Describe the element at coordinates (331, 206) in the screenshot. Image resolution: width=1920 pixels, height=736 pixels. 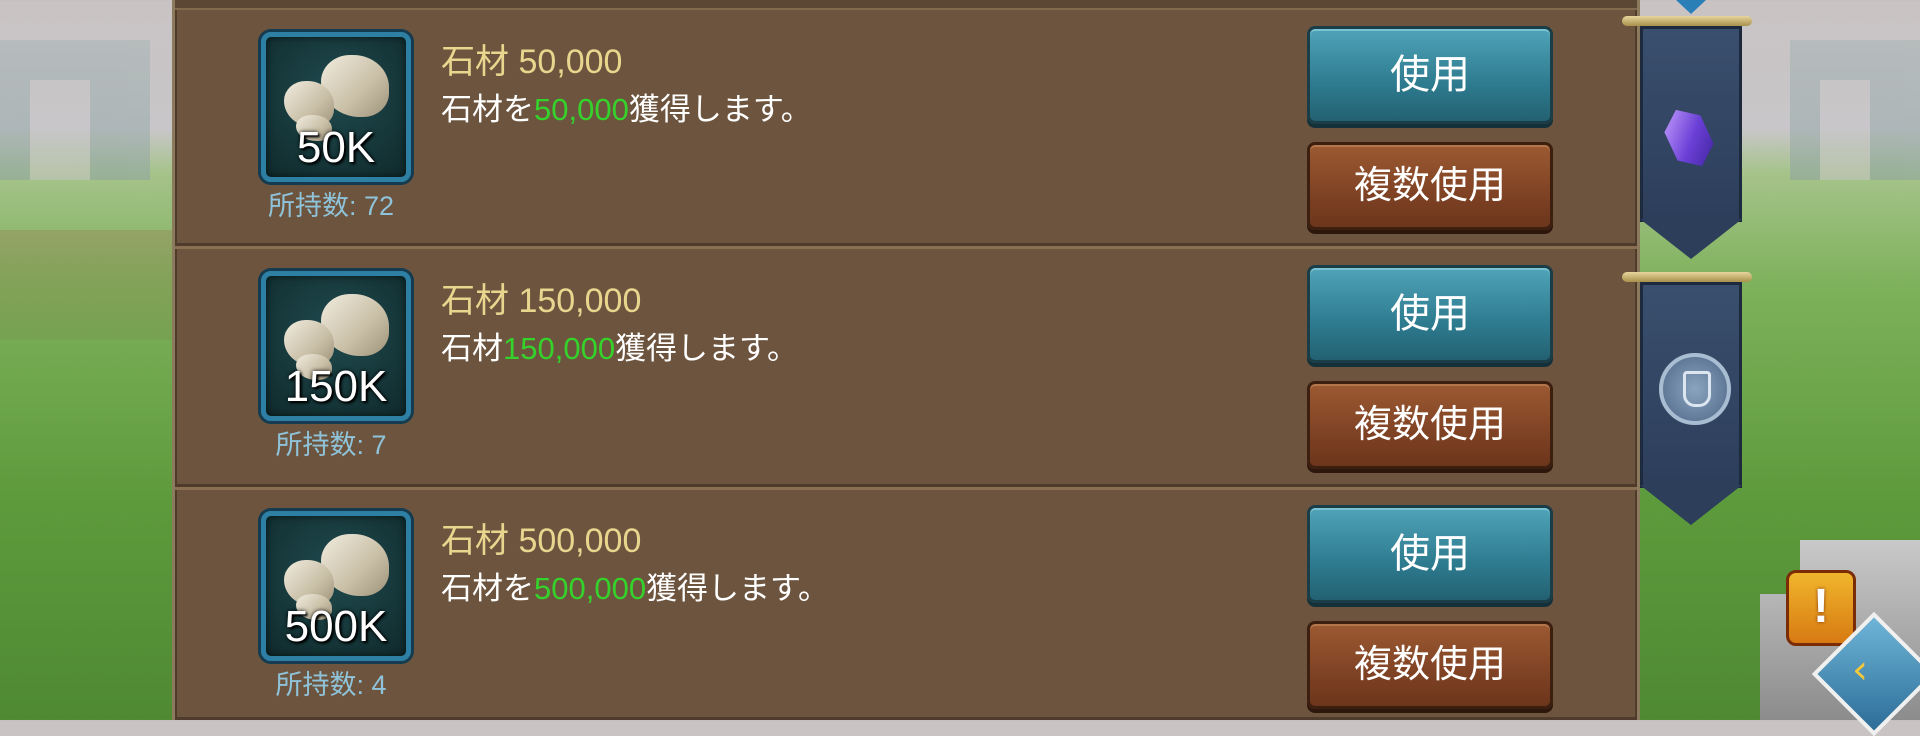
I see `owned-count: 所持数: 72` at that location.